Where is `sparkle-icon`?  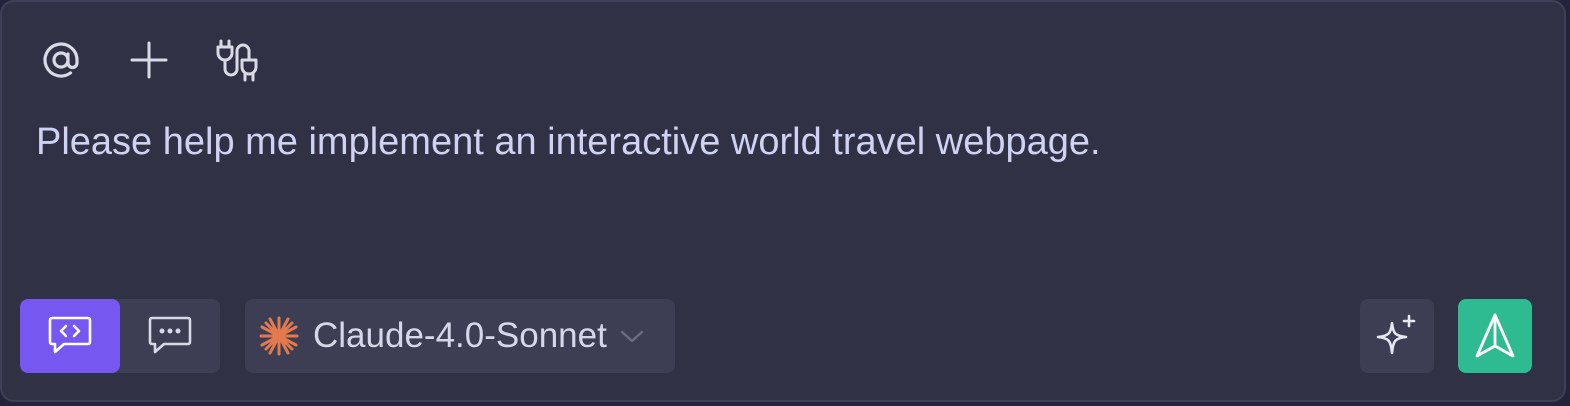 sparkle-icon is located at coordinates (1396, 334).